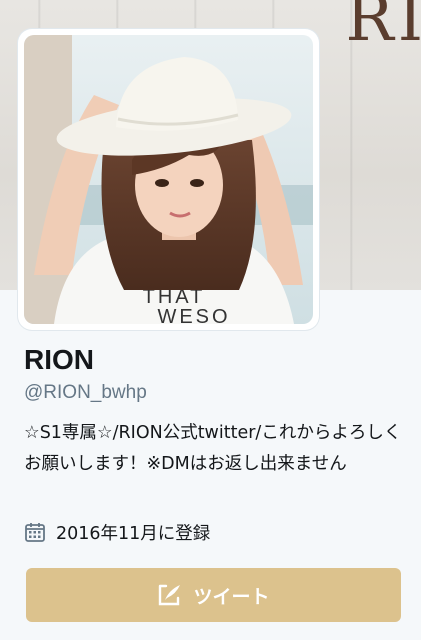 The width and height of the screenshot is (421, 640). What do you see at coordinates (231, 596) in the screenshot?
I see `tweet-button-label: ツイート` at bounding box center [231, 596].